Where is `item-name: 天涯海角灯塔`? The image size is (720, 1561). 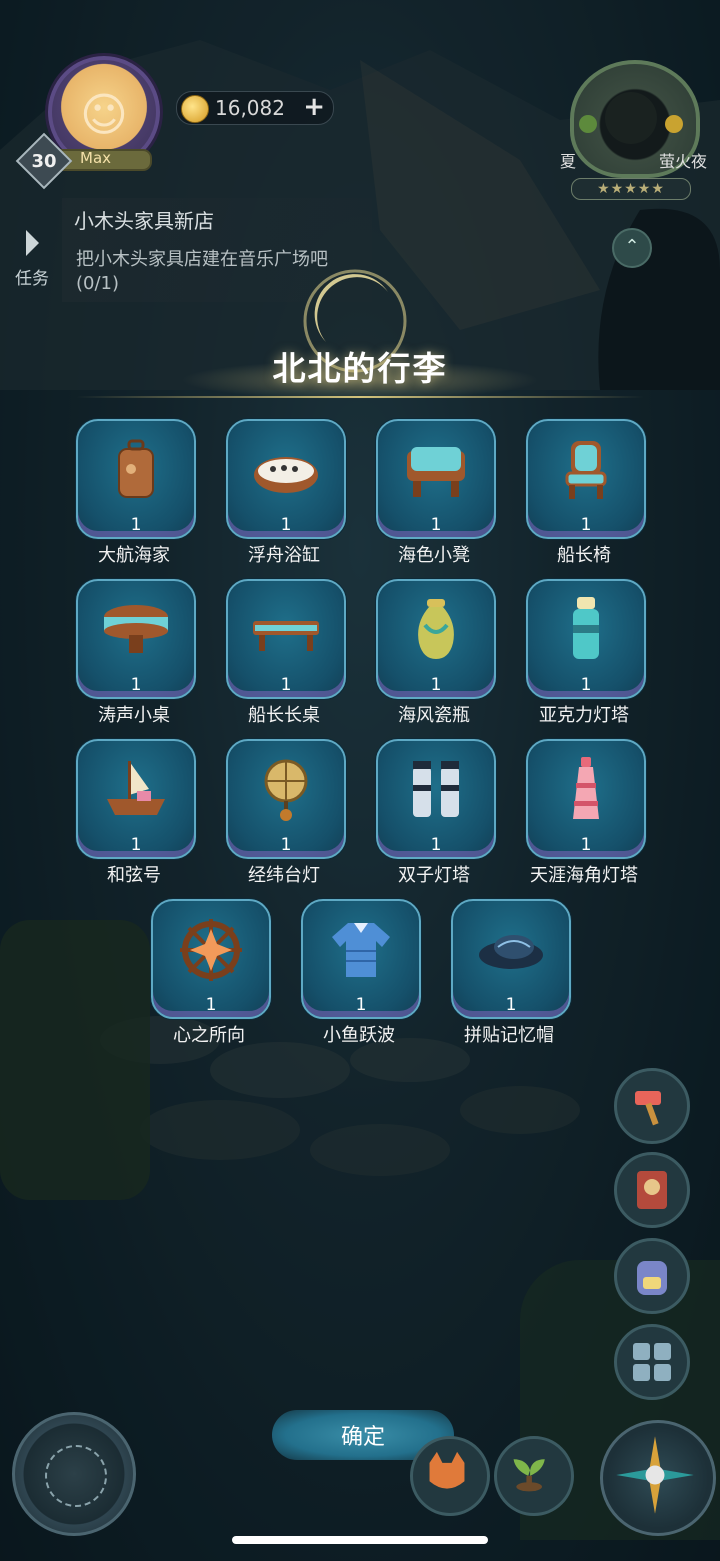 item-name: 天涯海角灯塔 is located at coordinates (584, 875).